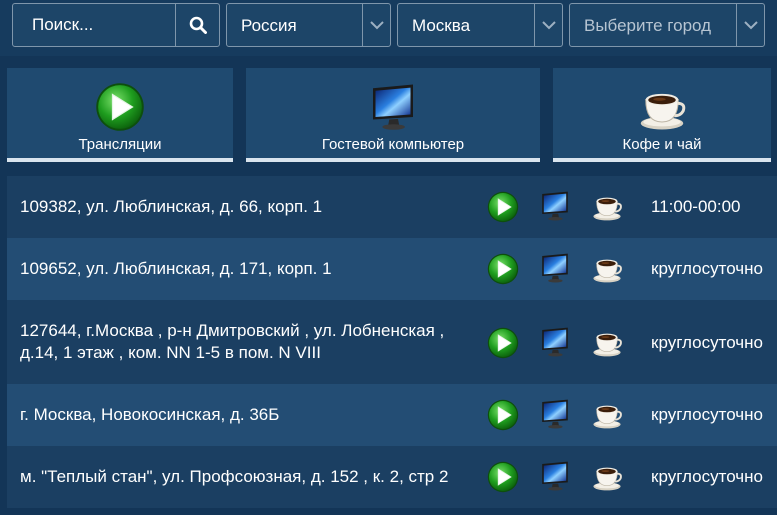  I want to click on city-select: Москва, so click(480, 25).